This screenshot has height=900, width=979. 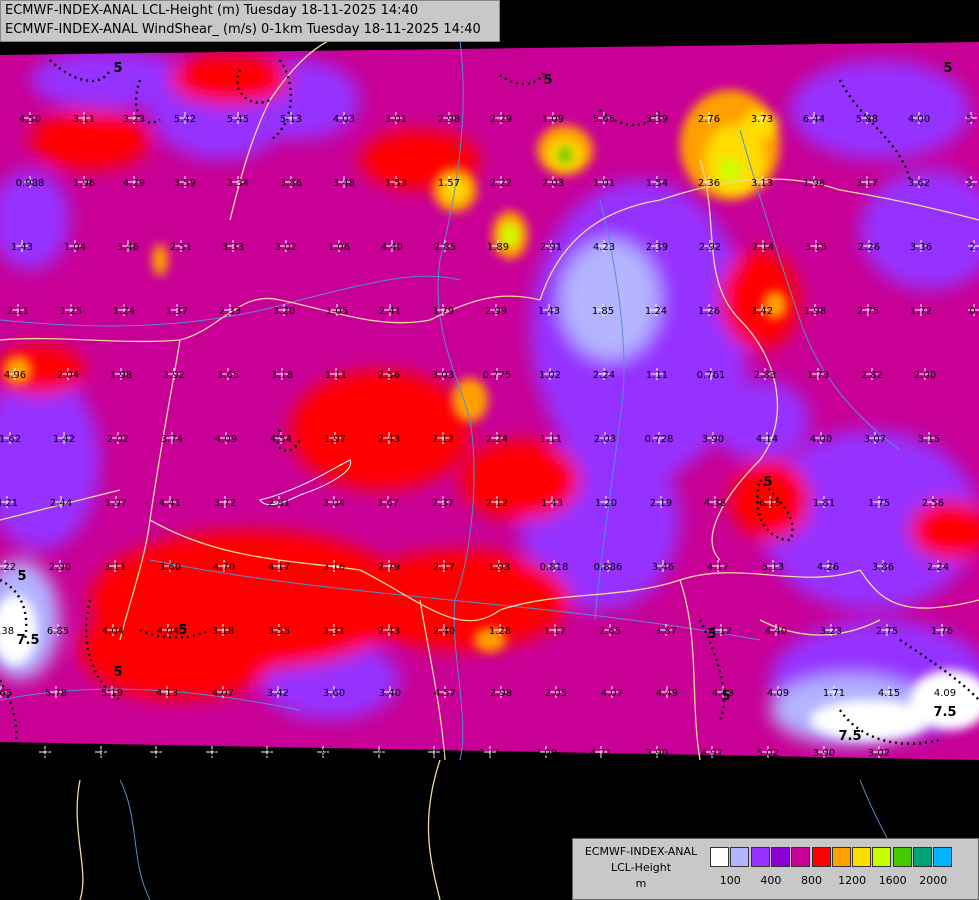 What do you see at coordinates (334, 503) in the screenshot?
I see `grid-value-label: 3.04` at bounding box center [334, 503].